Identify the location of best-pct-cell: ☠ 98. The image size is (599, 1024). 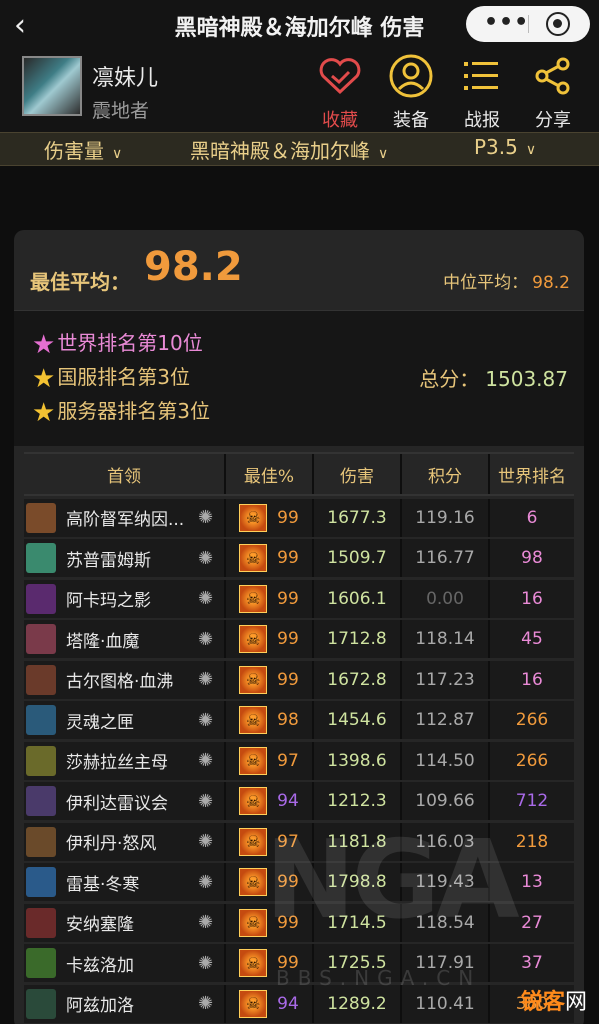
(270, 720).